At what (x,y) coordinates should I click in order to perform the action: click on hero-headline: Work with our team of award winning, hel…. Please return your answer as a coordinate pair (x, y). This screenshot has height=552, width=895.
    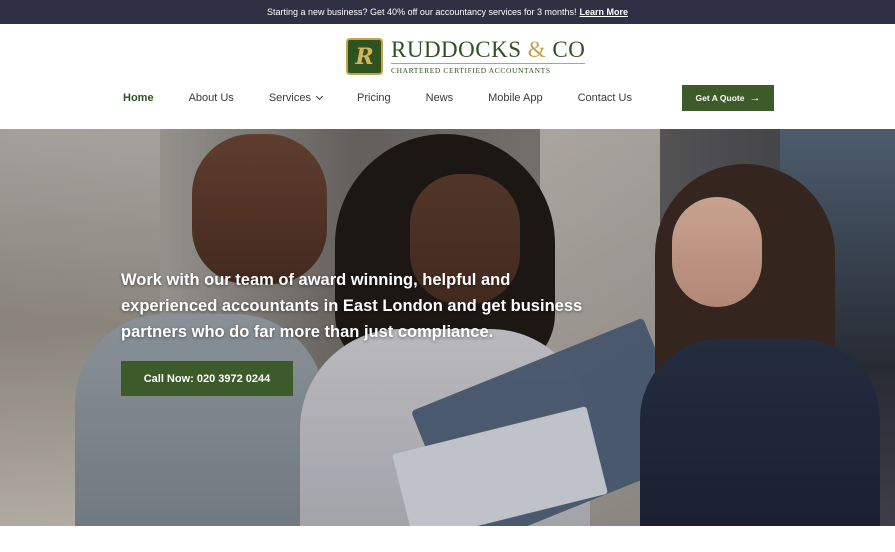
    Looking at the image, I should click on (352, 306).